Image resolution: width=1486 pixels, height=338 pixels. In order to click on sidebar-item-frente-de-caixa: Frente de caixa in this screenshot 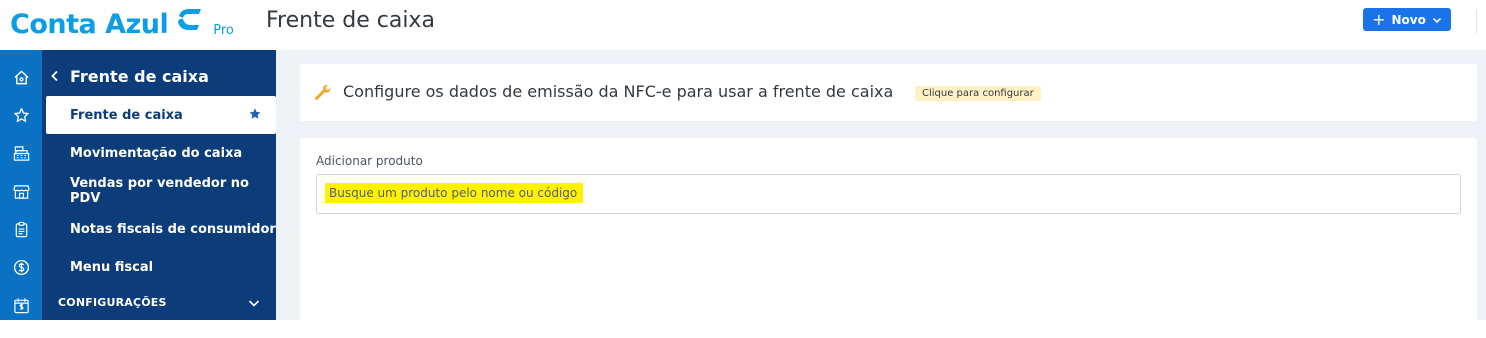, I will do `click(161, 115)`.